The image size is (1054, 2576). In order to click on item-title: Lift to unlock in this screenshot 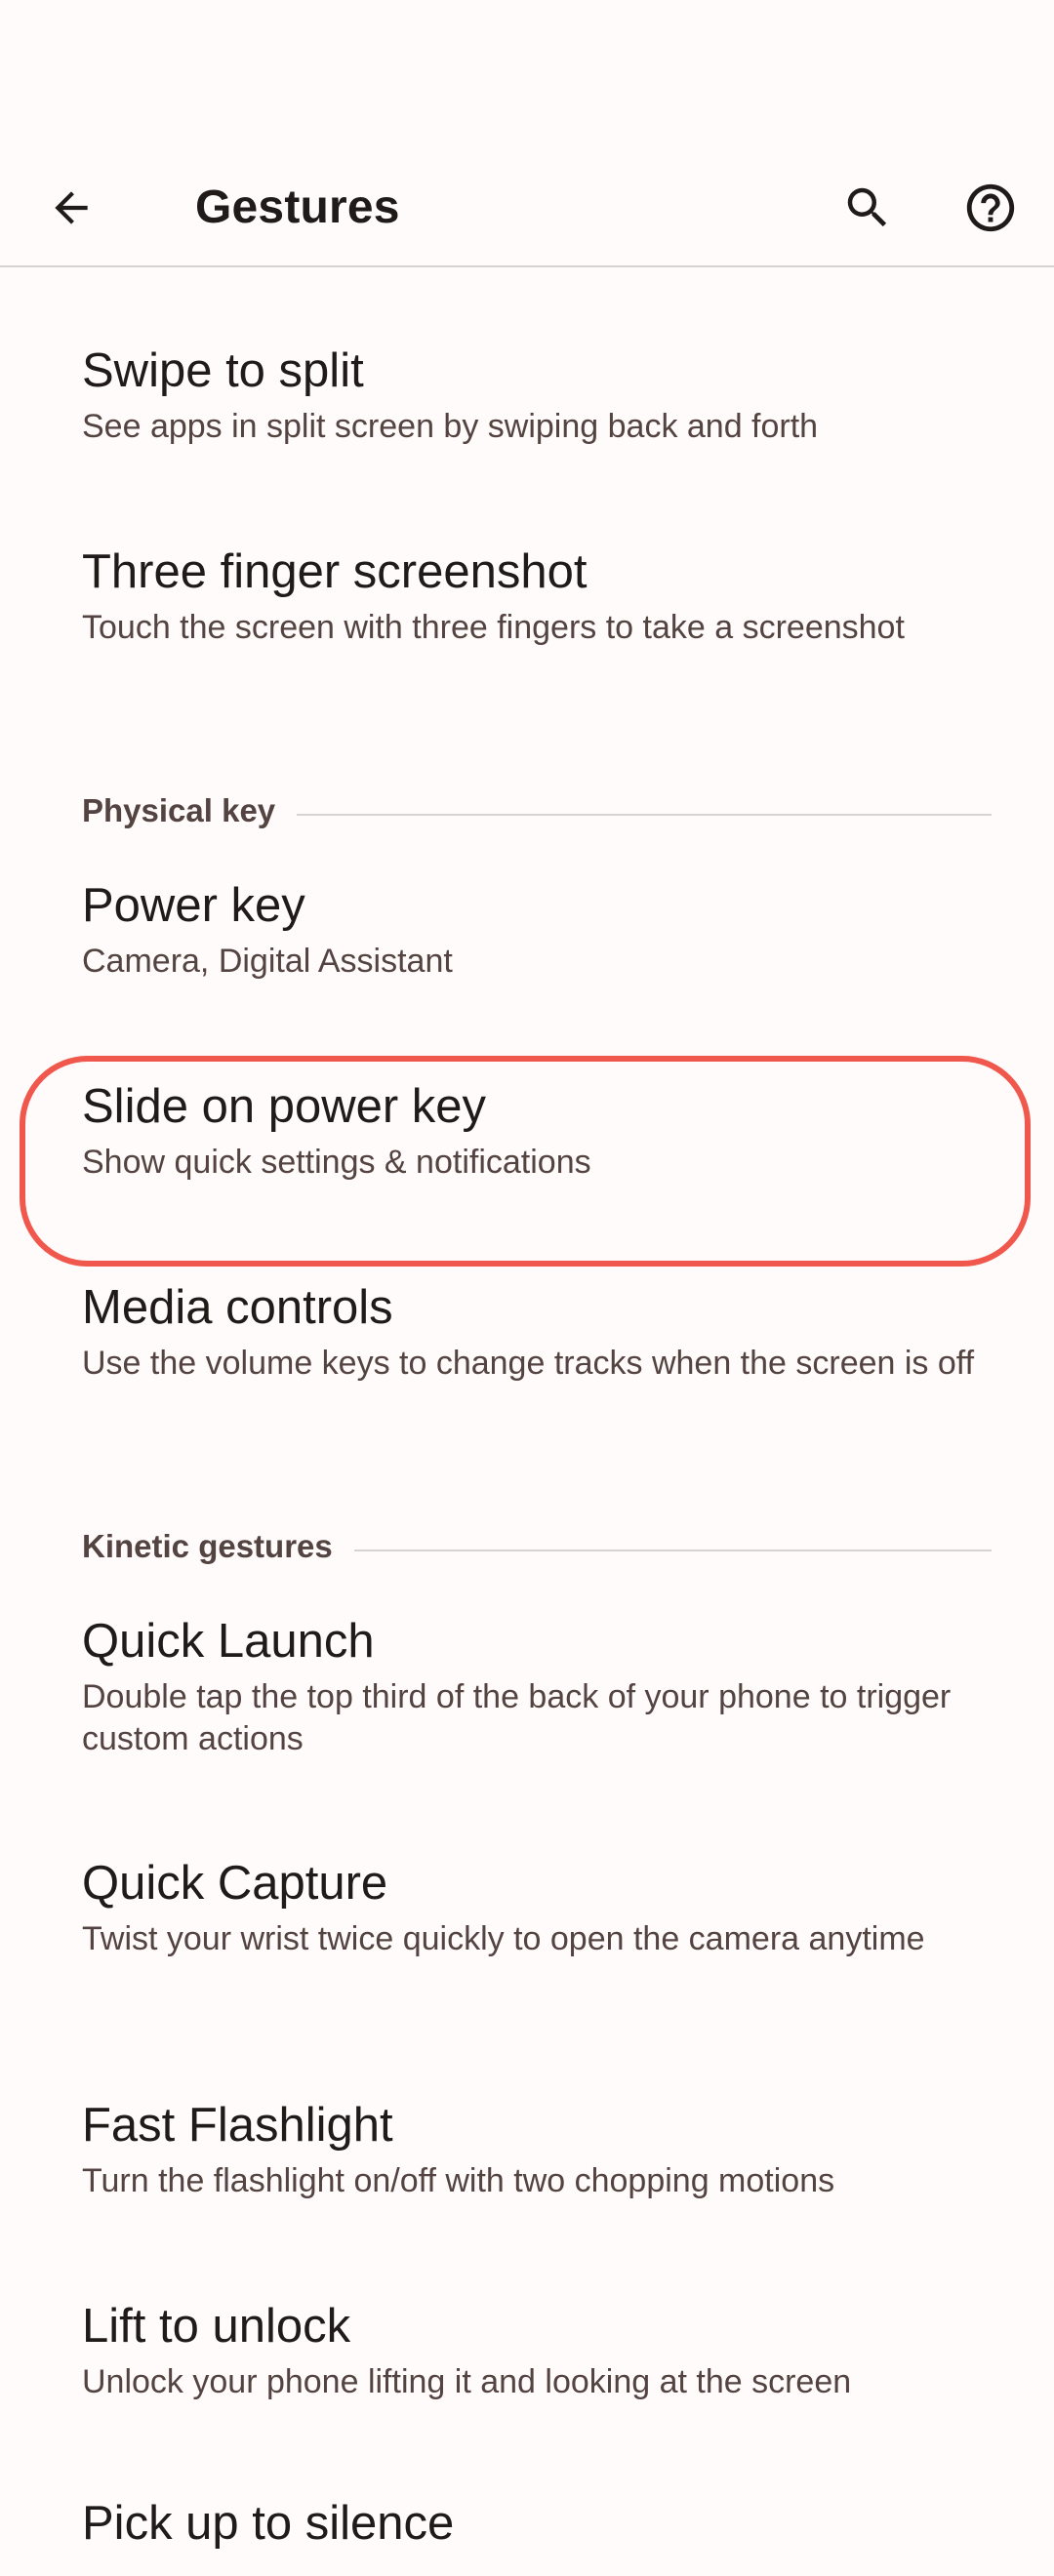, I will do `click(216, 2326)`.